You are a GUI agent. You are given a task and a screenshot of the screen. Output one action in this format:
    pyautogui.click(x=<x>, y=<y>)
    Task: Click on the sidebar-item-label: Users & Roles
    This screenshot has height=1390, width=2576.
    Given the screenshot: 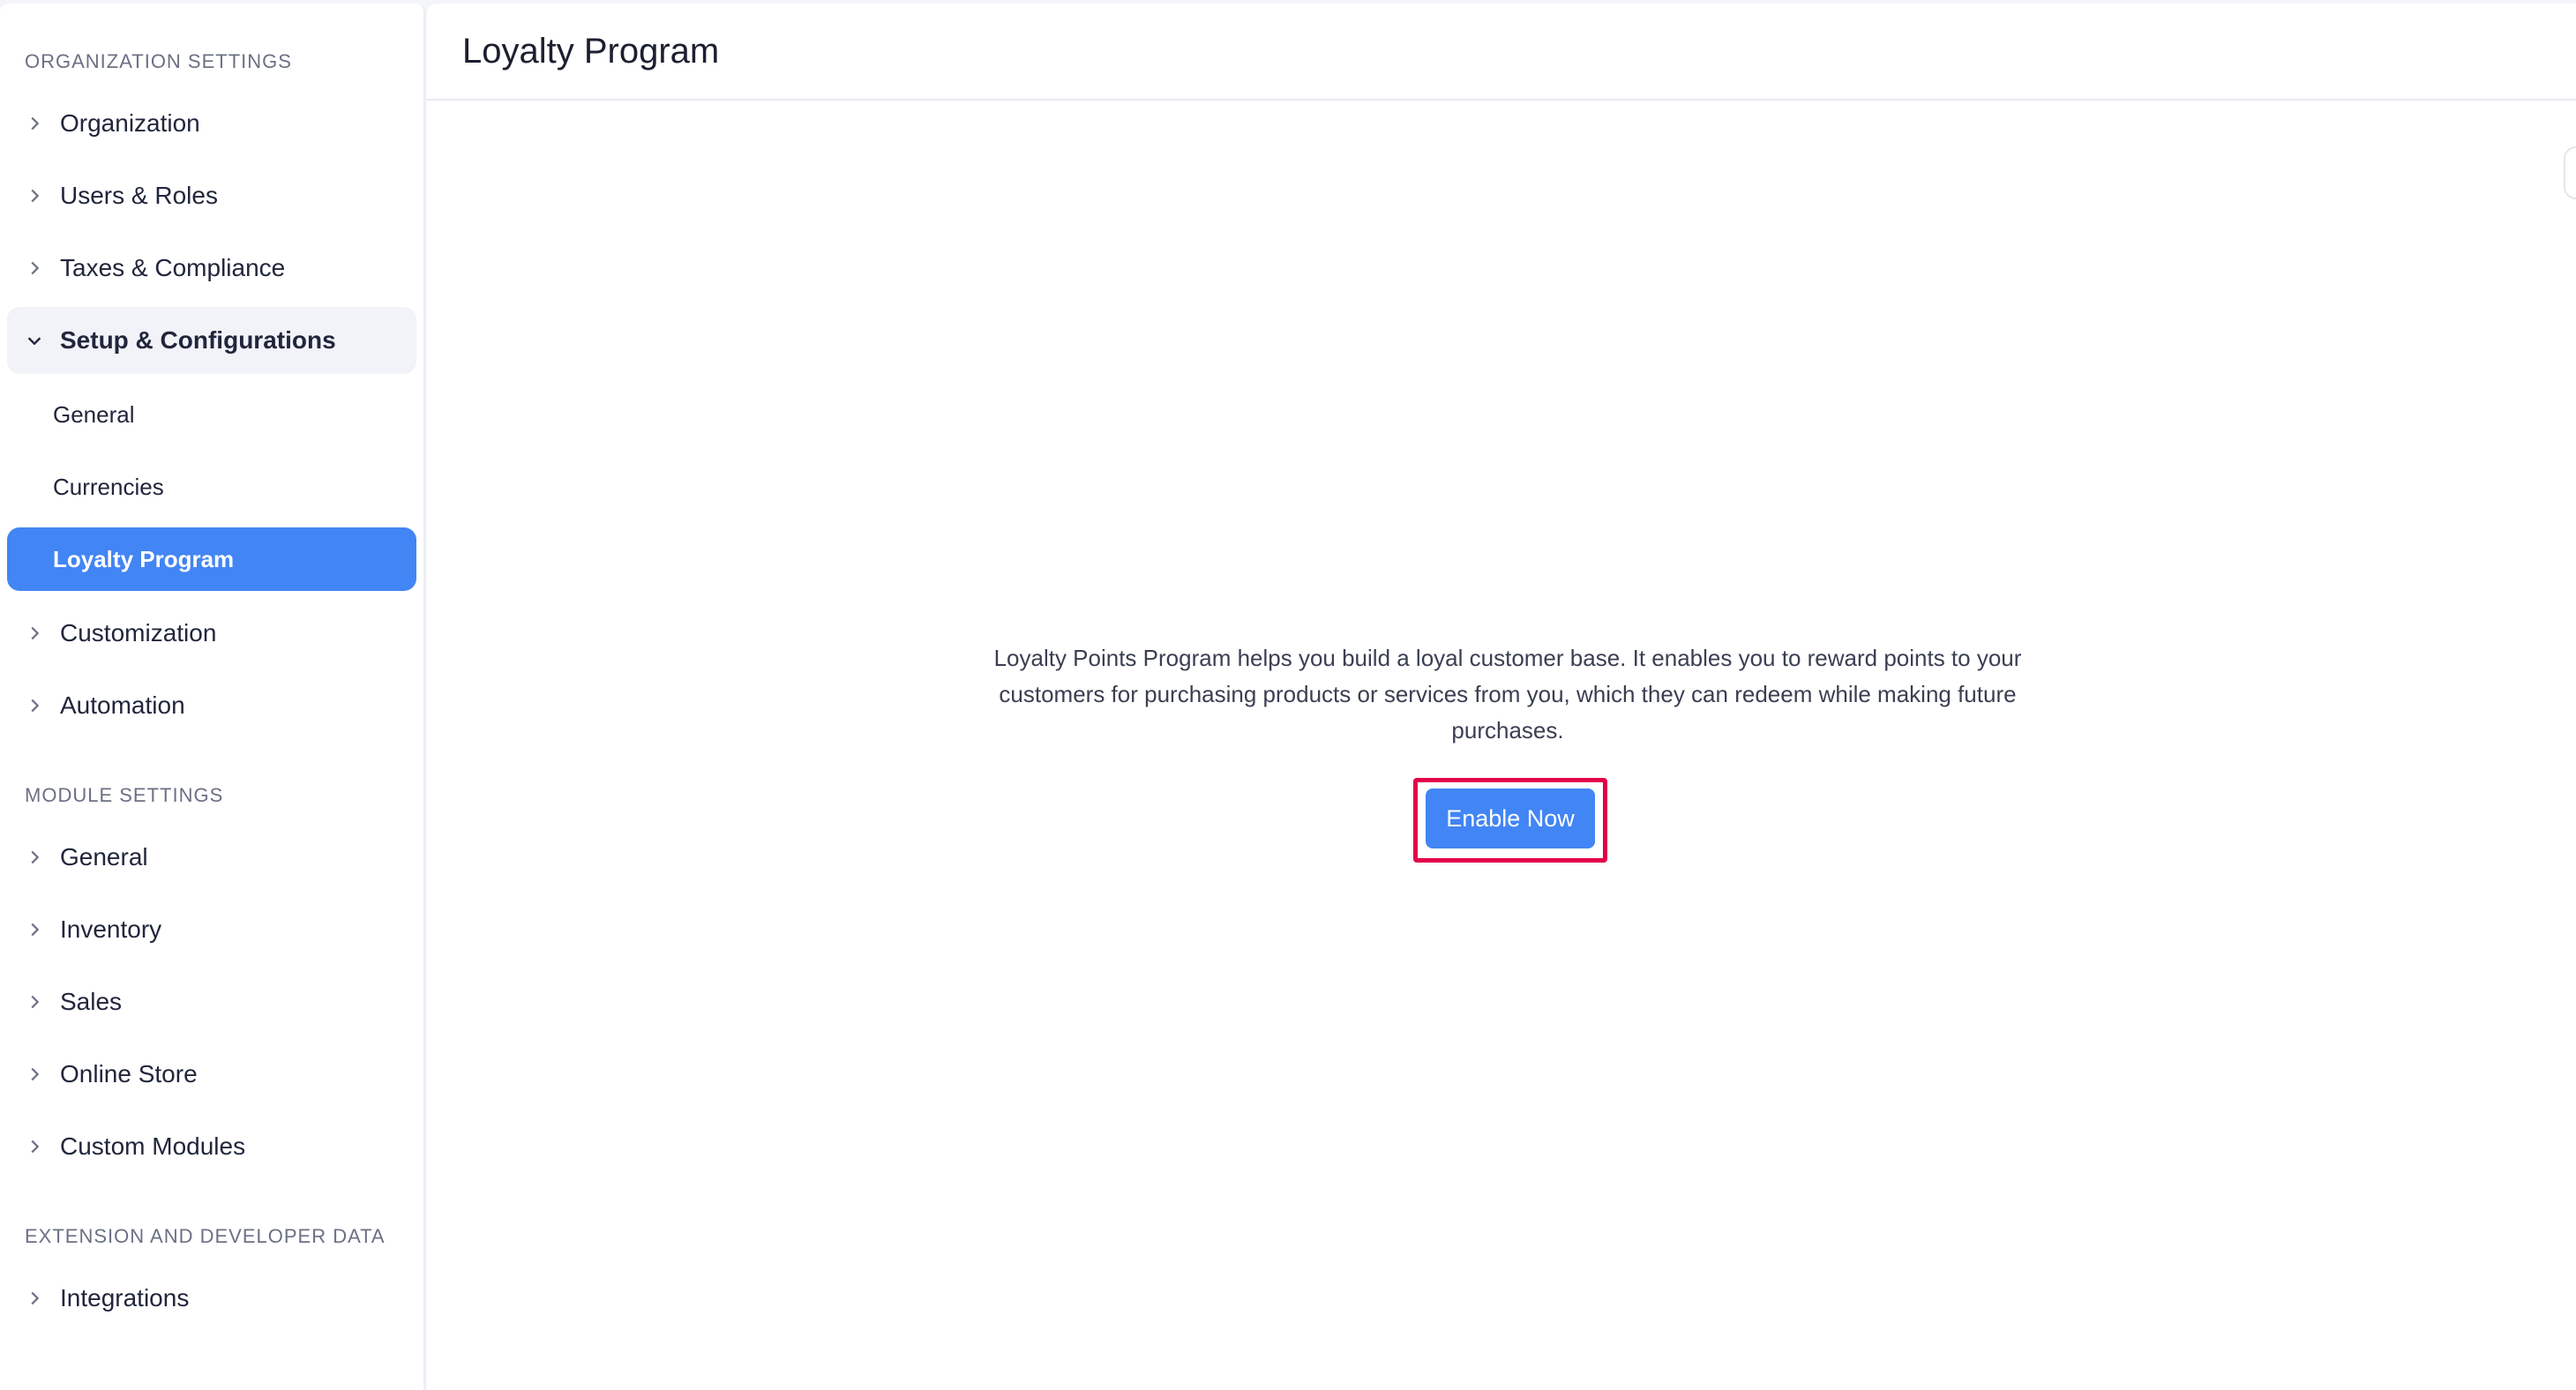 What is the action you would take?
    pyautogui.click(x=139, y=195)
    